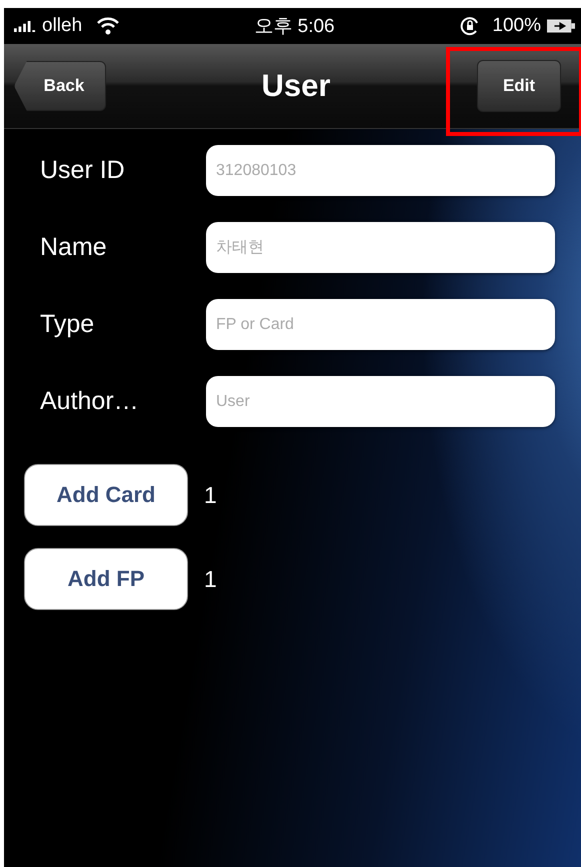  Describe the element at coordinates (25, 26) in the screenshot. I see `signal-icon` at that location.